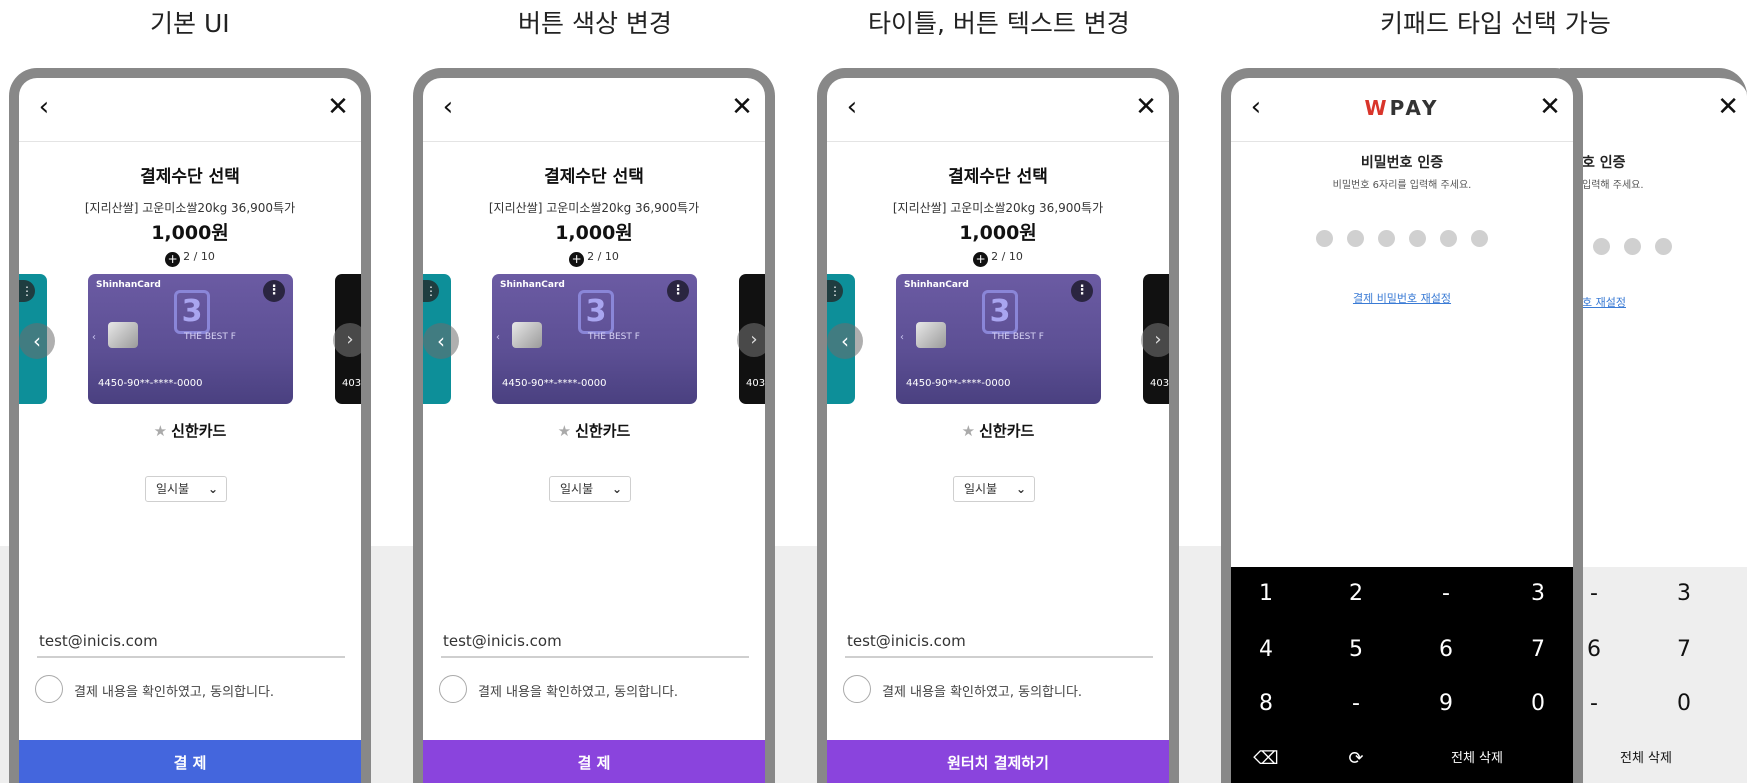 The image size is (1747, 783). Describe the element at coordinates (595, 23) in the screenshot. I see `caption-button-color: 버튼 색상 변경` at that location.